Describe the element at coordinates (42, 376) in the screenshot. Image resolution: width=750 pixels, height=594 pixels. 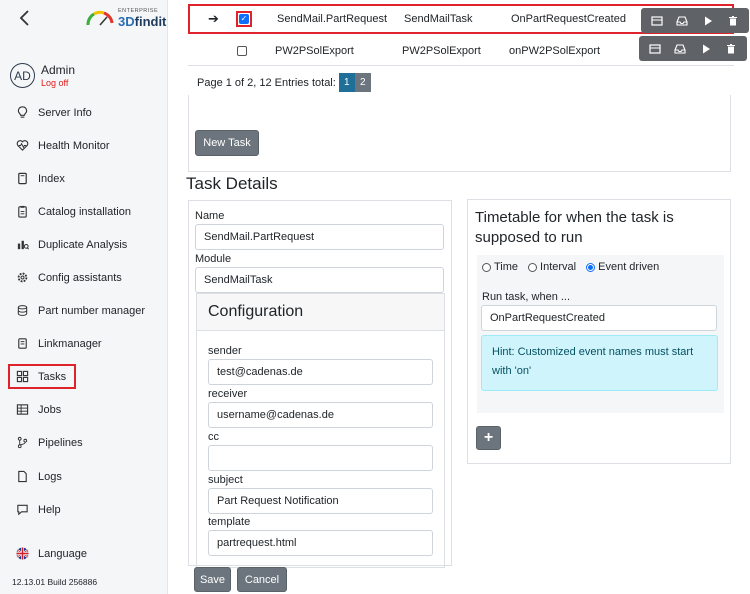
I see `sidebar-item-tasks: Tasks` at that location.